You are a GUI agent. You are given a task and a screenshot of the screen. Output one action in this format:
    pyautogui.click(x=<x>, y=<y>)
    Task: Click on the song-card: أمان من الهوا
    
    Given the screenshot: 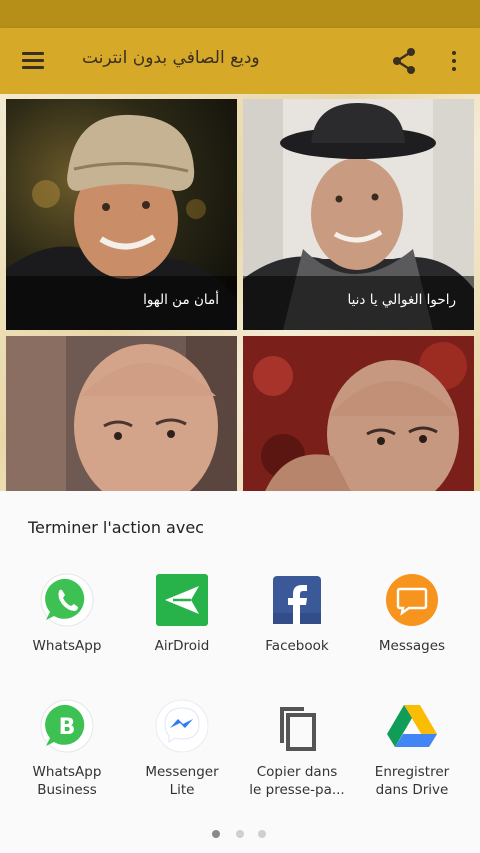 What is the action you would take?
    pyautogui.click(x=121, y=214)
    